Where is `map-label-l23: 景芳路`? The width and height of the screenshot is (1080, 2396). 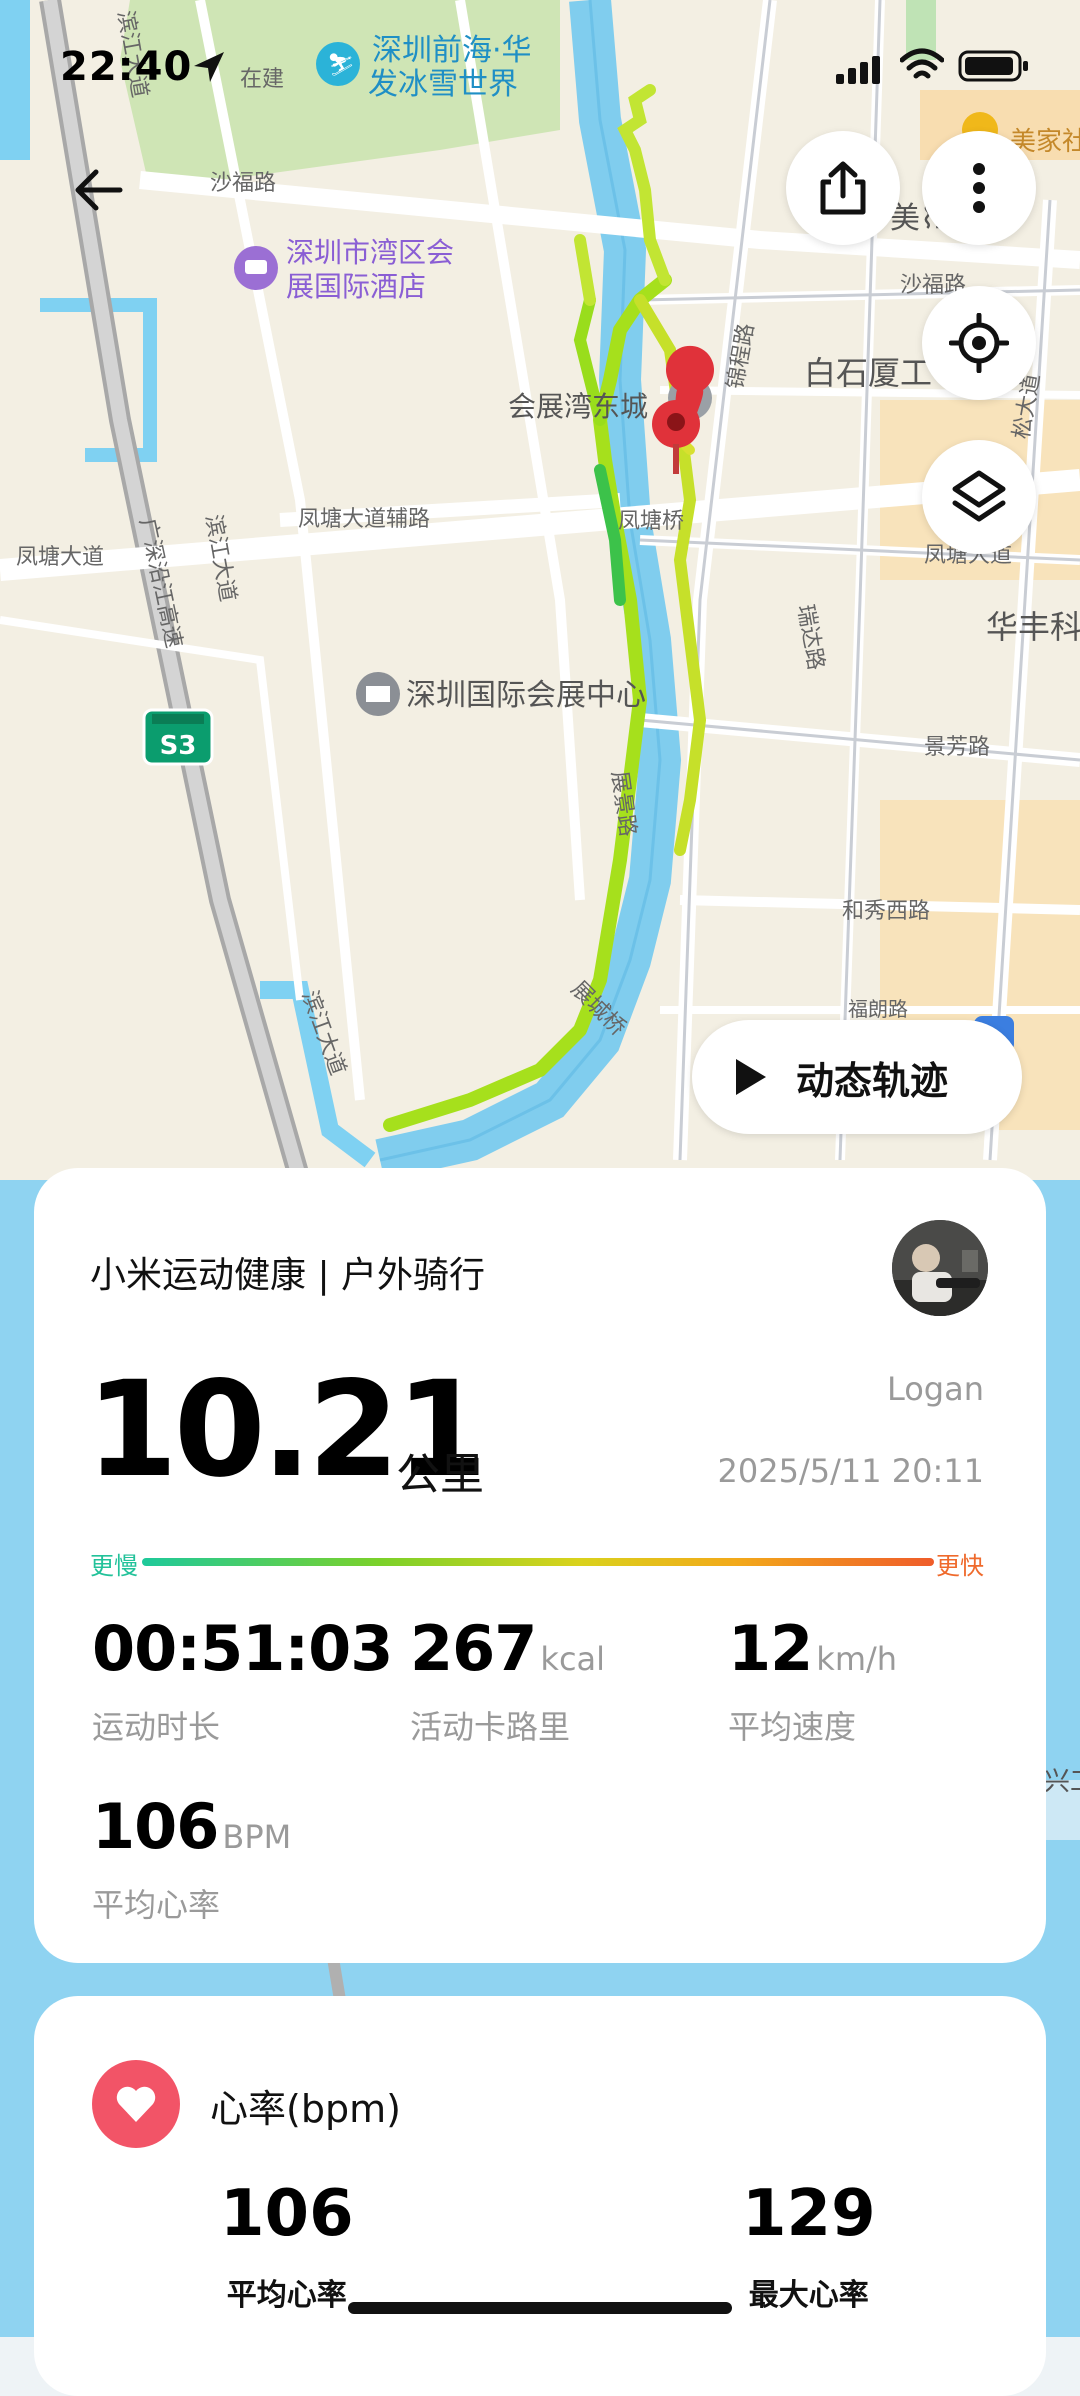 map-label-l23: 景芳路 is located at coordinates (957, 747).